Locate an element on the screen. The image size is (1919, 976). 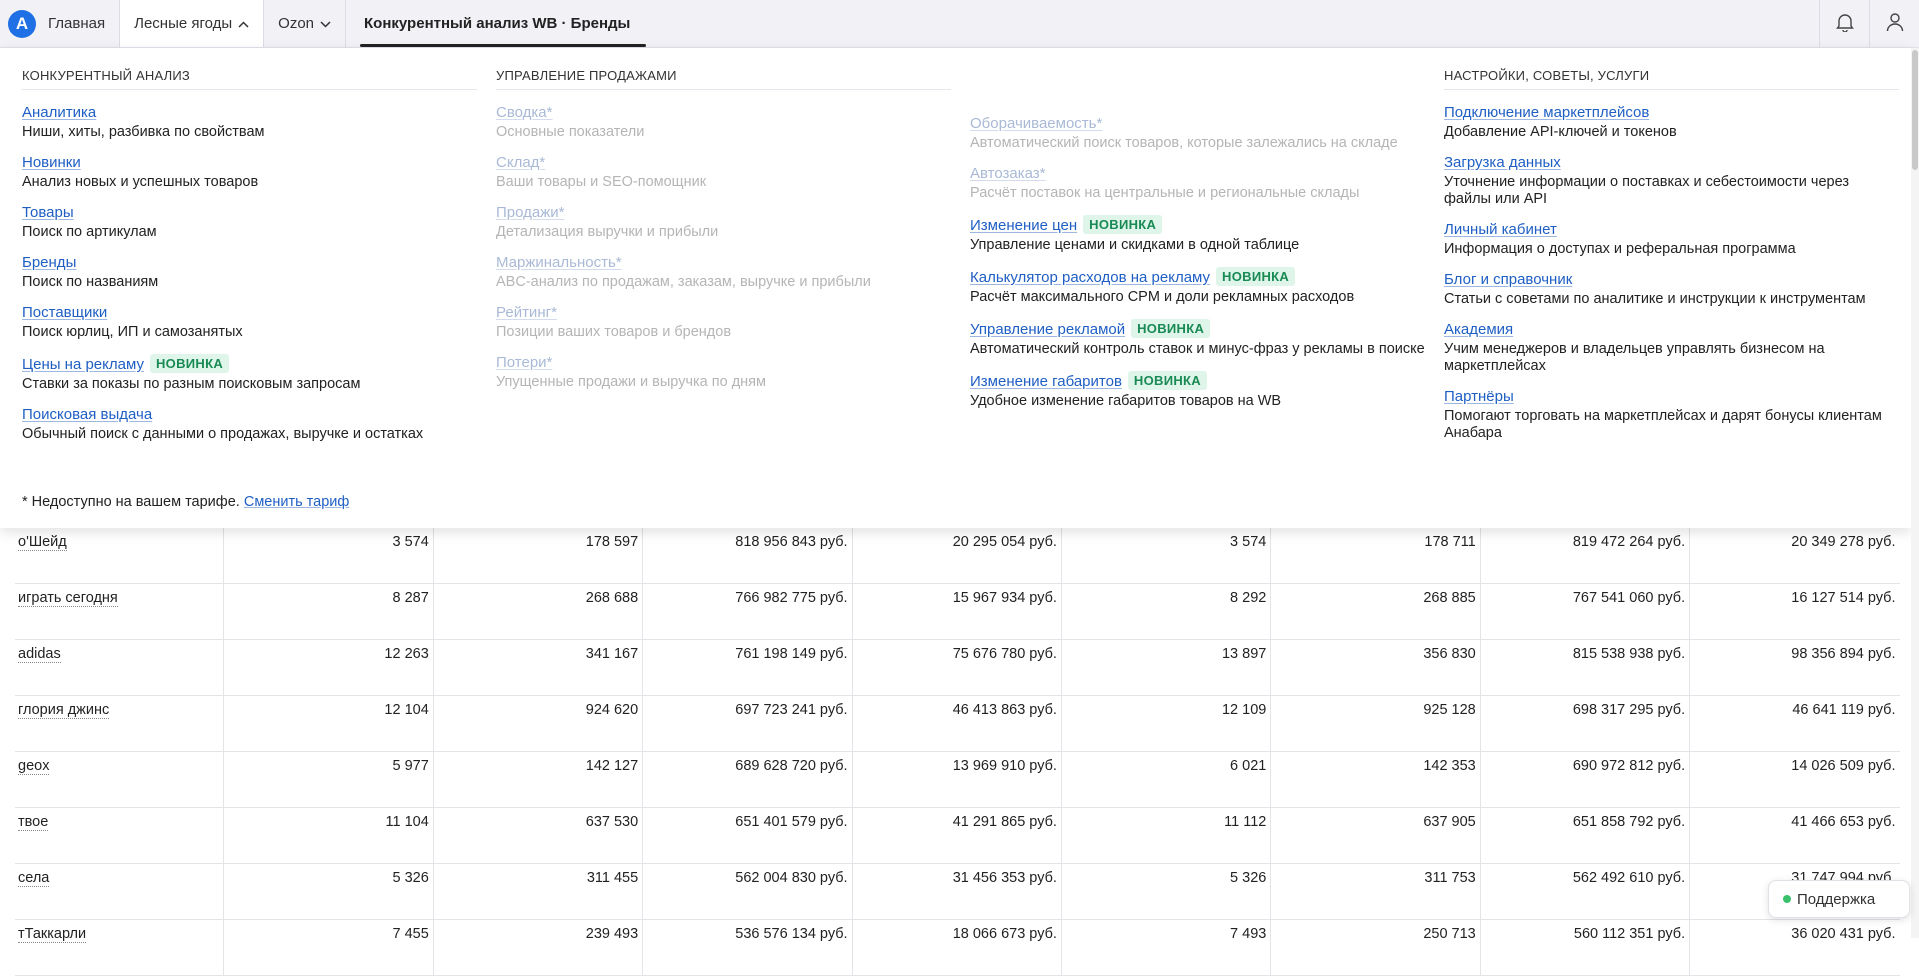
app-logo: A is located at coordinates (22, 24).